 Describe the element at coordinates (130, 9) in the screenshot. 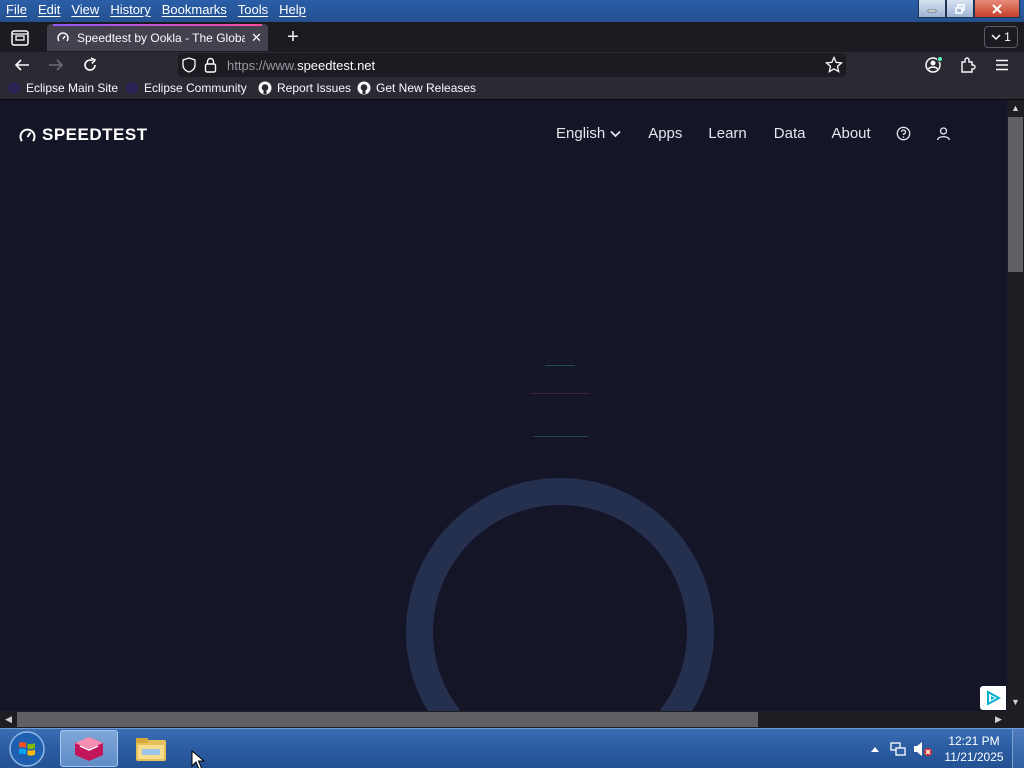

I see `menu-history: History` at that location.